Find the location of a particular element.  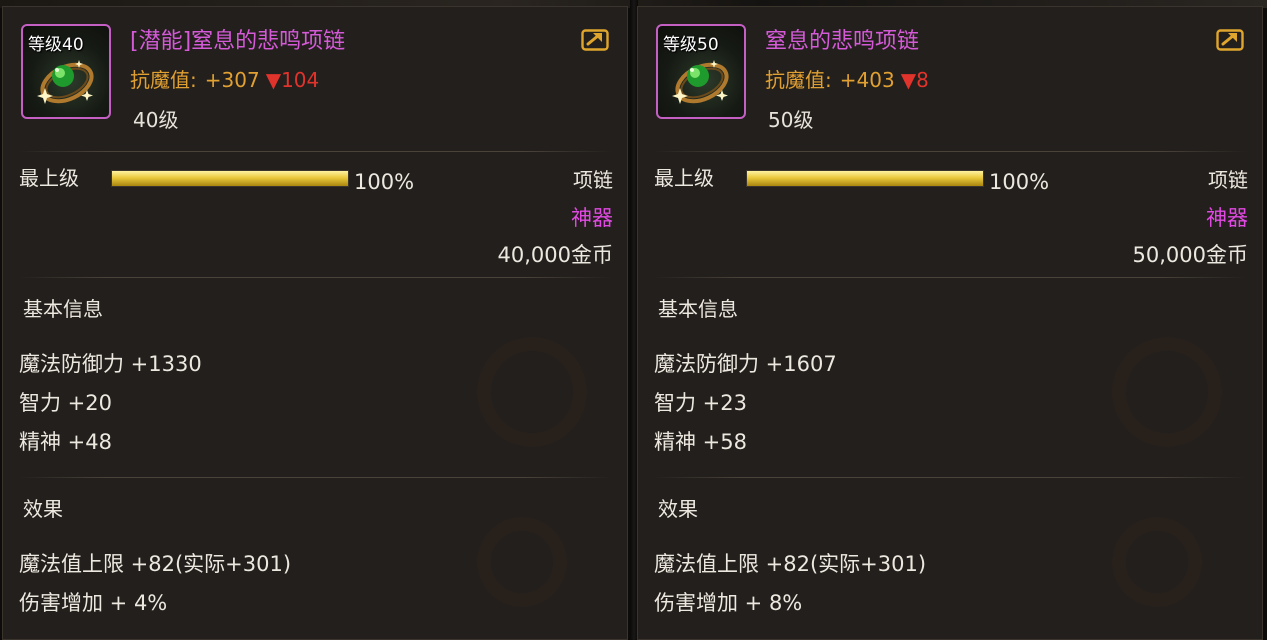

item-price: 40,000金币 is located at coordinates (555, 255).